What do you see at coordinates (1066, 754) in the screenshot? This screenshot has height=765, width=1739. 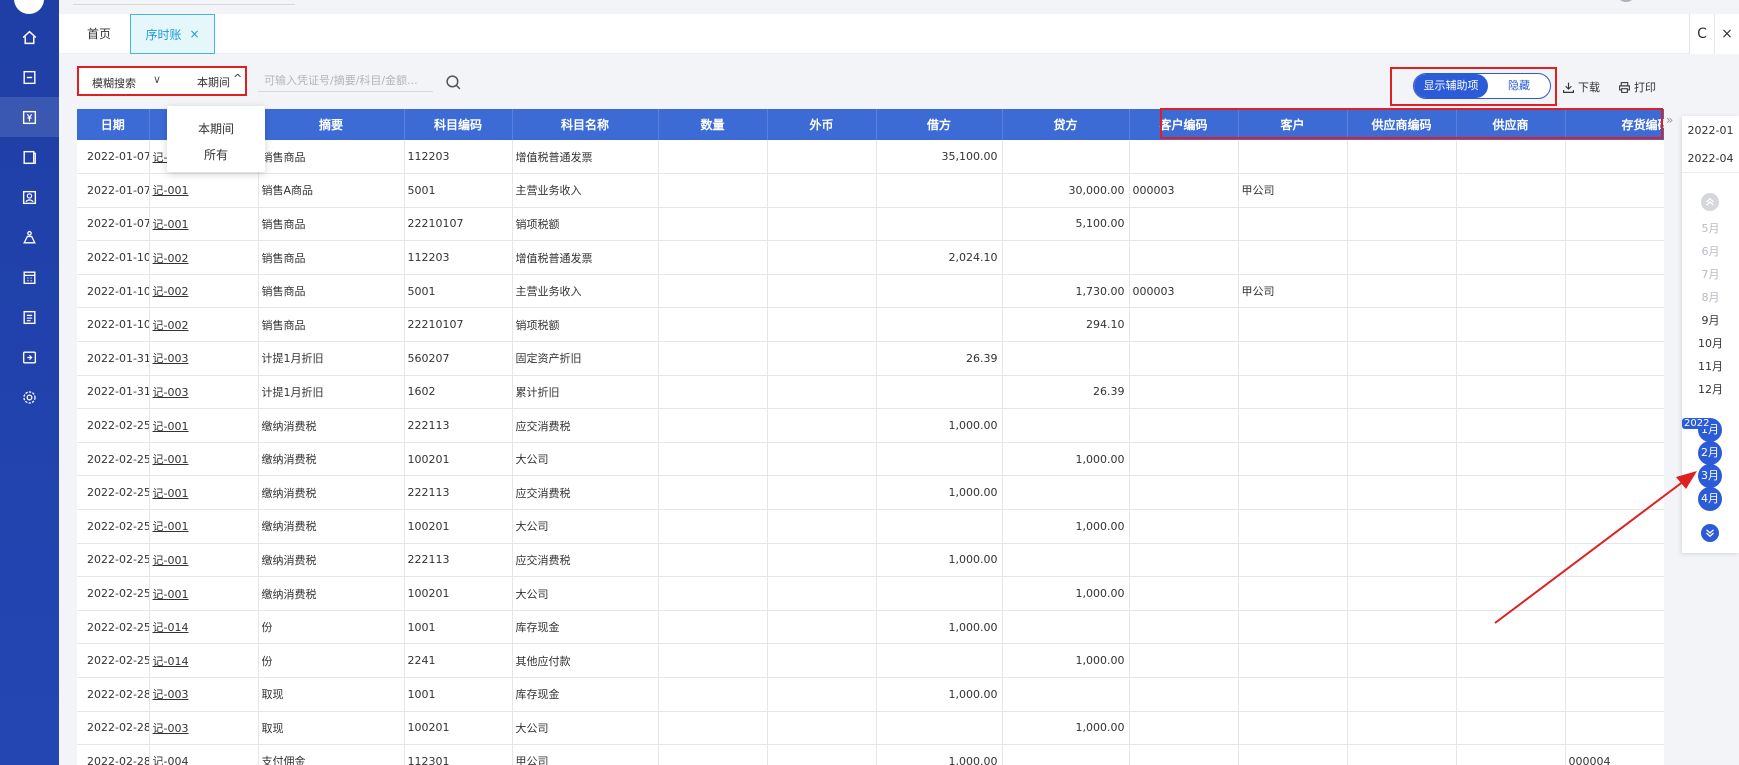 I see `col-credit-cell` at bounding box center [1066, 754].